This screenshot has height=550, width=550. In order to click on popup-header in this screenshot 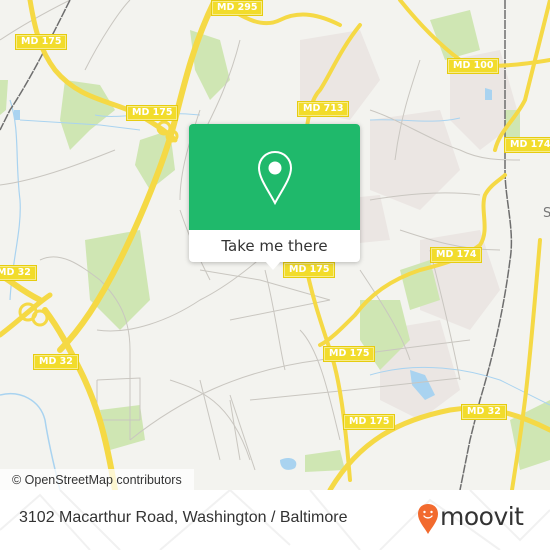, I will do `click(274, 177)`.